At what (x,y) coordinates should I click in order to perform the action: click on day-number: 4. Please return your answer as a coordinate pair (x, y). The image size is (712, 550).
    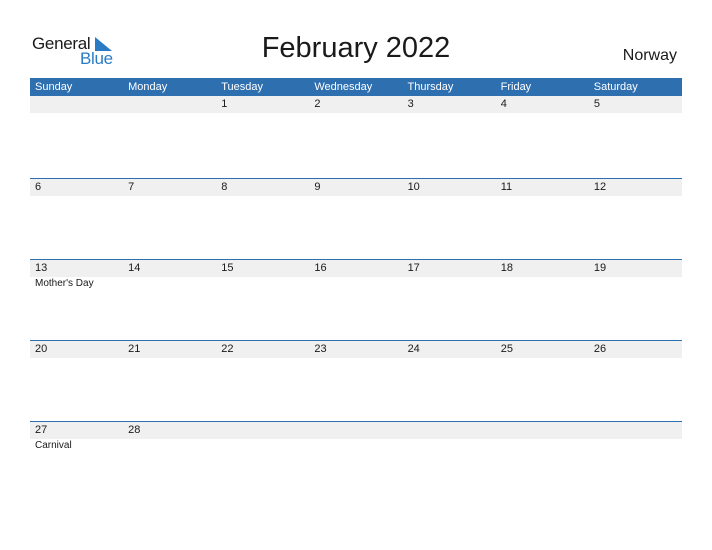
    Looking at the image, I should click on (503, 104).